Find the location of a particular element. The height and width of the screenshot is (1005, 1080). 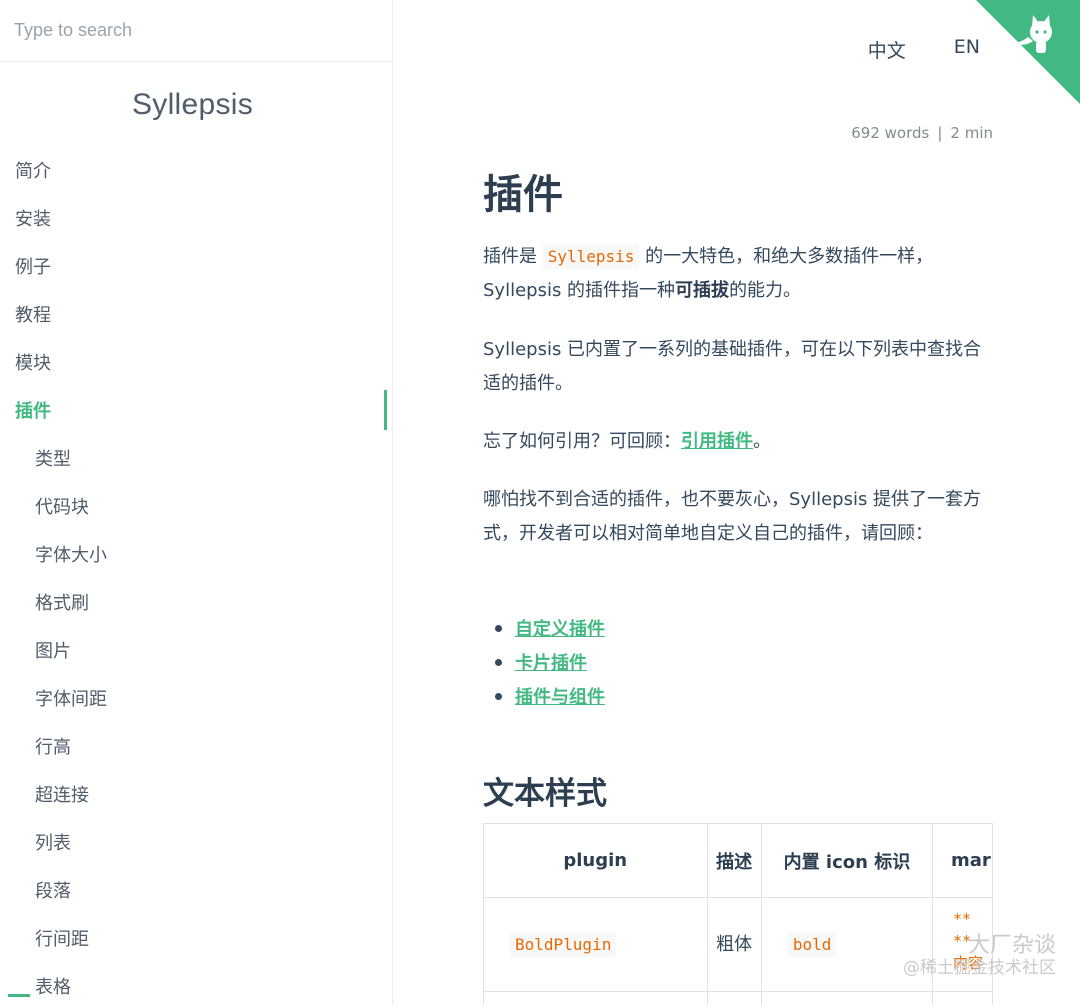

plugin-component-link: 插件与组件 is located at coordinates (560, 696).